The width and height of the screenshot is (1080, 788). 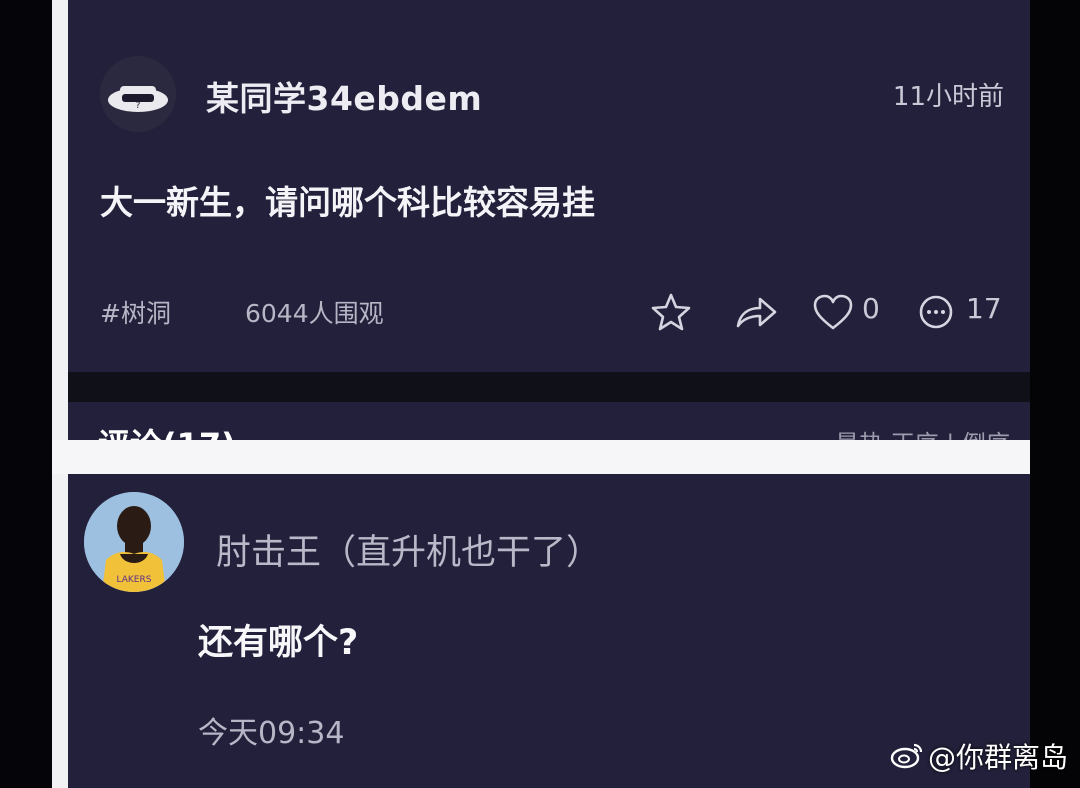 I want to click on post-meta-row: #树洞 6044人围观 0 17, so click(x=555, y=312).